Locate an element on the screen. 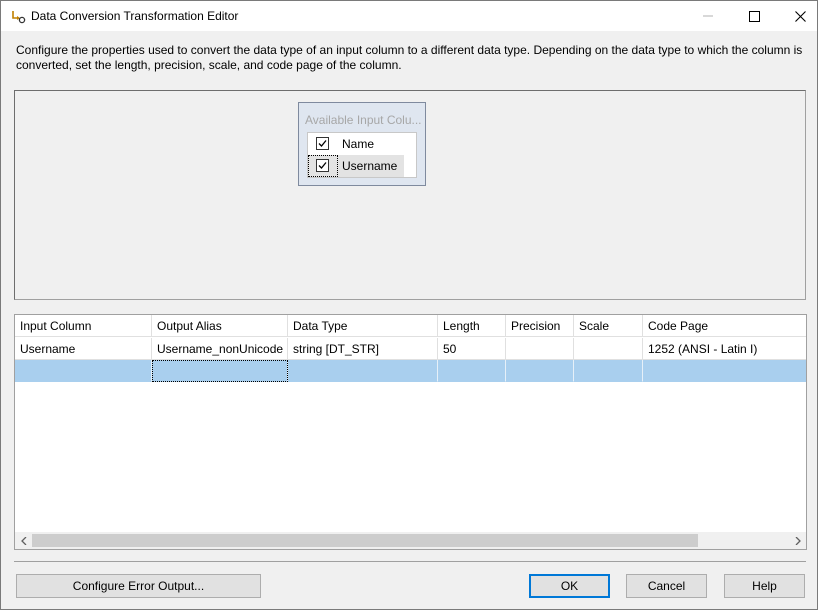  list-item-label: Username is located at coordinates (369, 166).